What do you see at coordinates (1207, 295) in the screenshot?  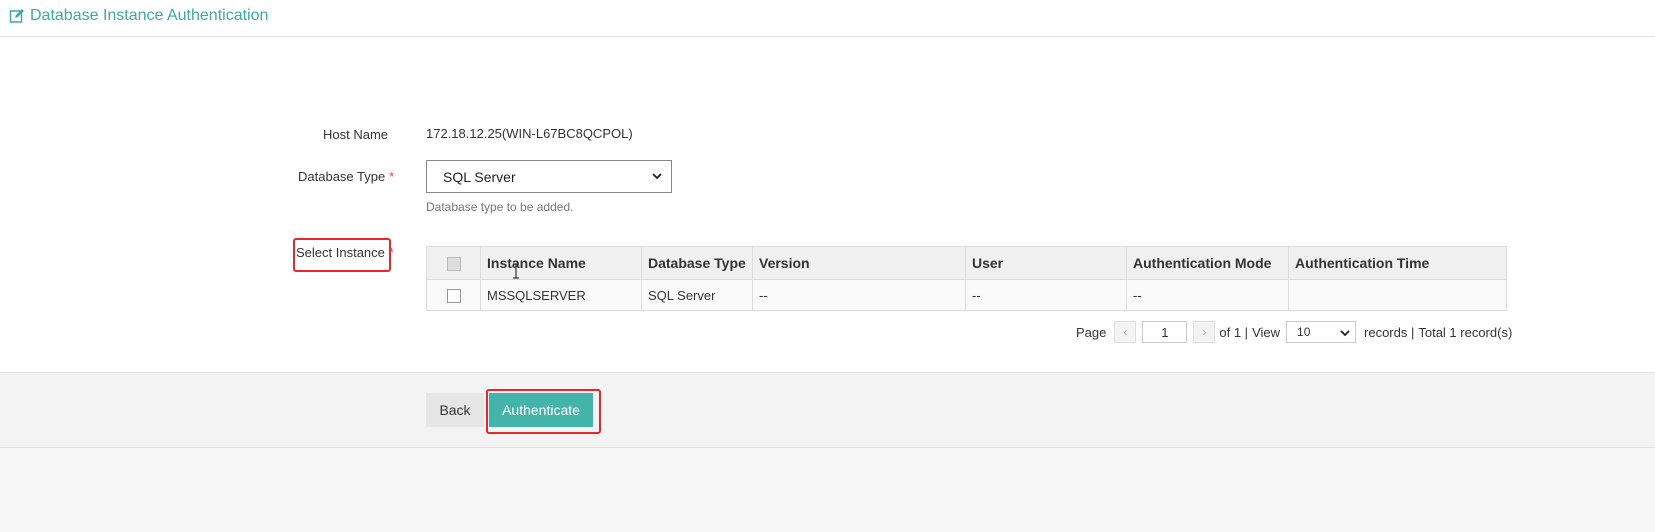 I see `auth-mode-cell: --` at bounding box center [1207, 295].